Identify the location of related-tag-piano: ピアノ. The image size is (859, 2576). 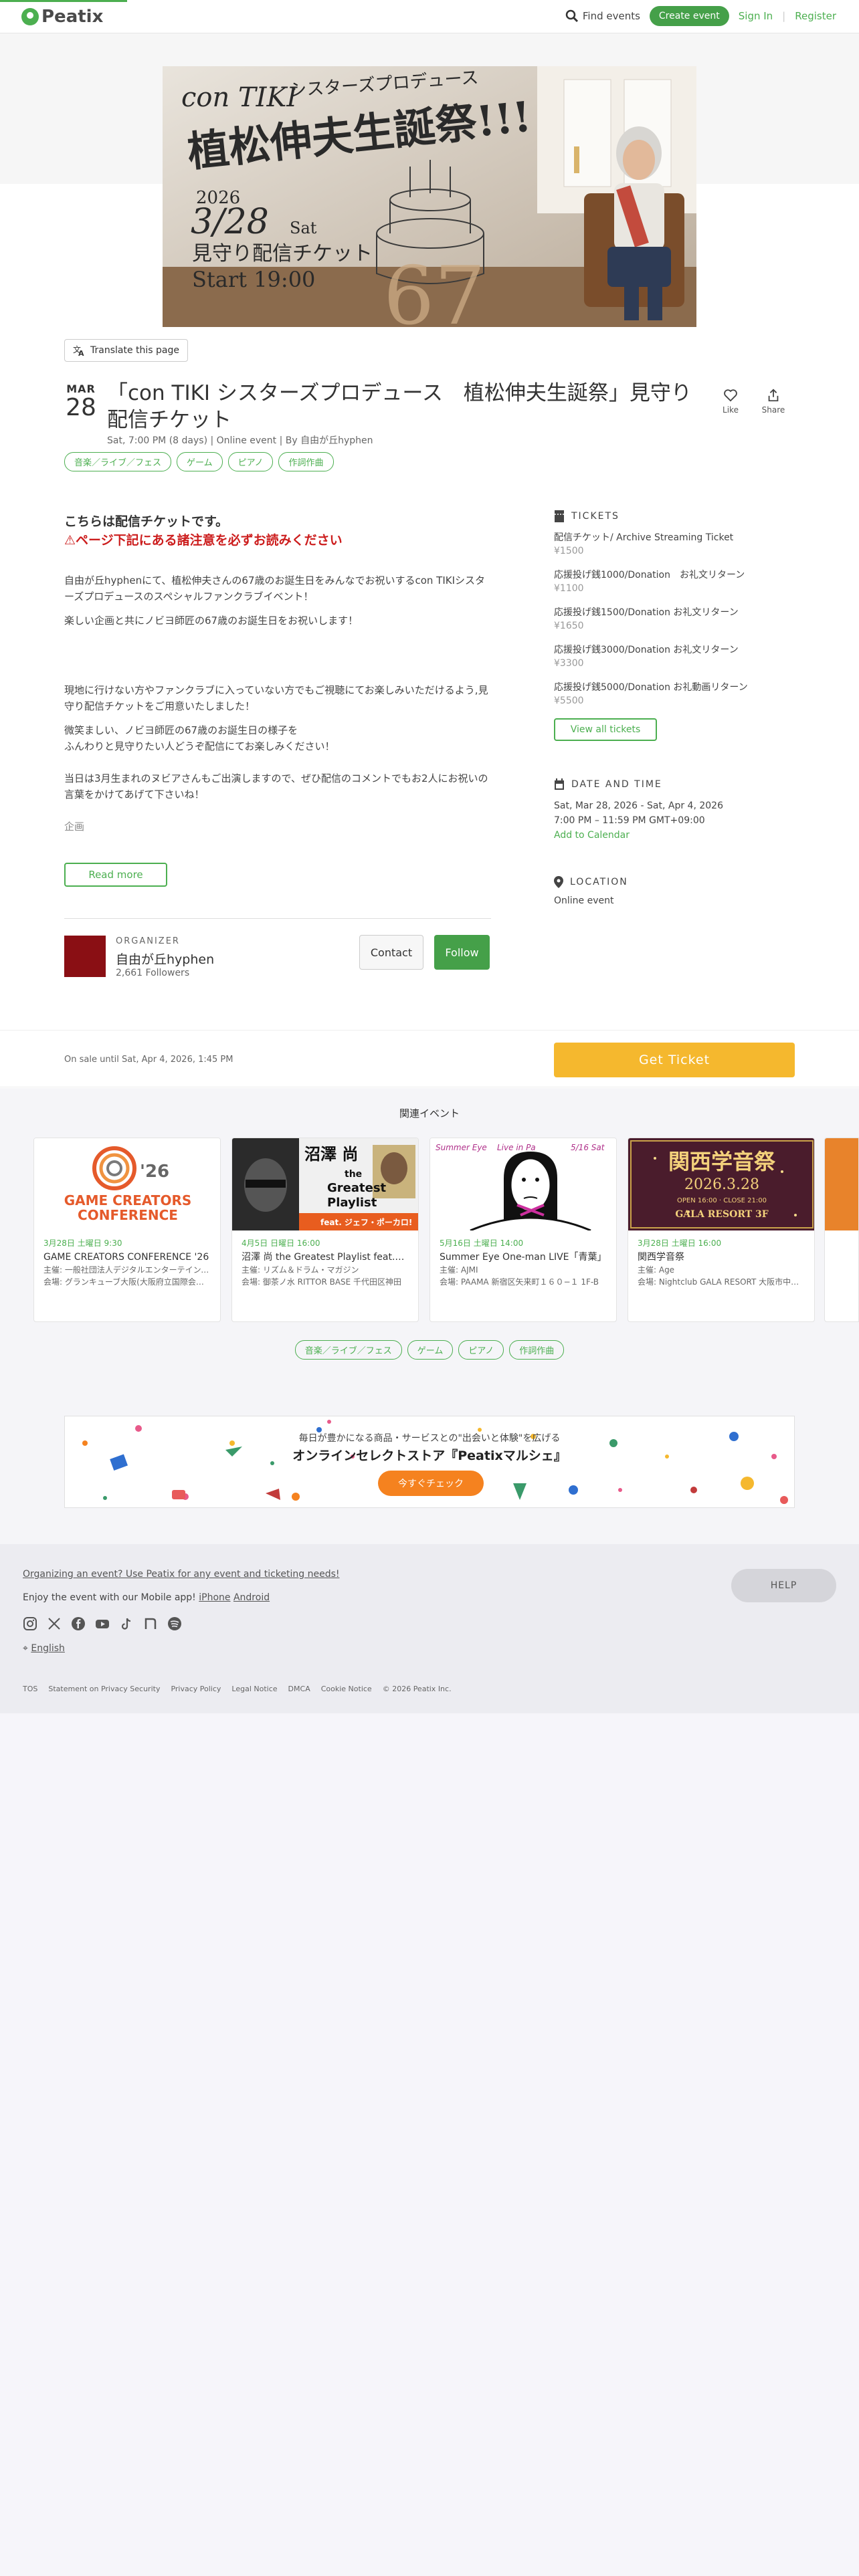
(481, 1350).